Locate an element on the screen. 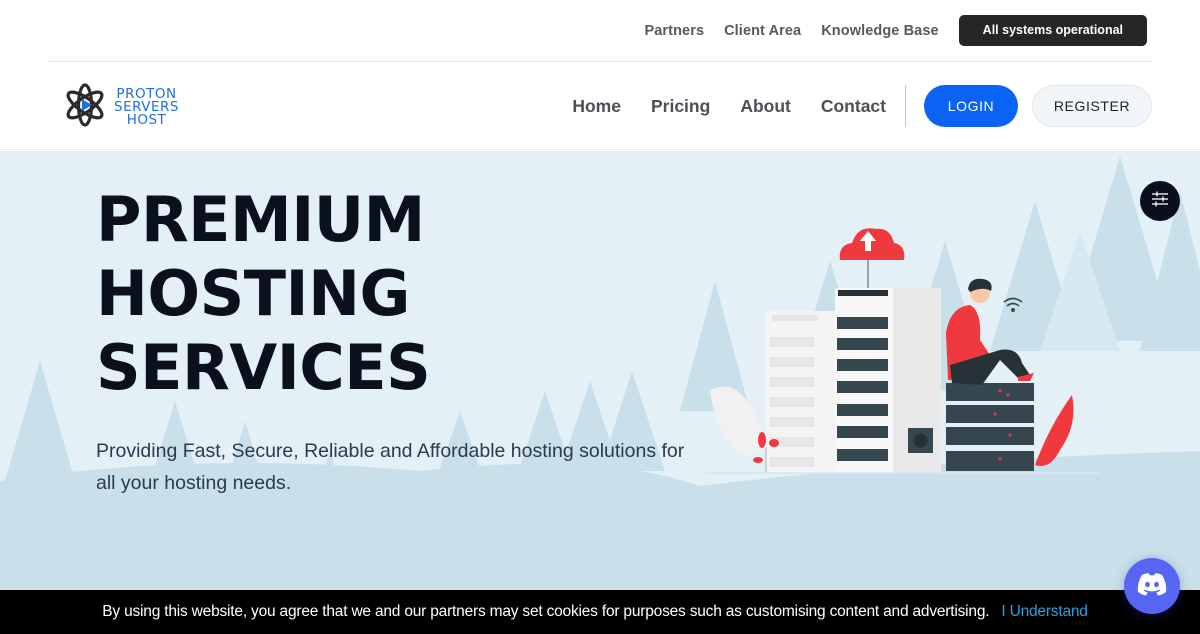 The height and width of the screenshot is (634, 1200). logo-line: HOST is located at coordinates (146, 120).